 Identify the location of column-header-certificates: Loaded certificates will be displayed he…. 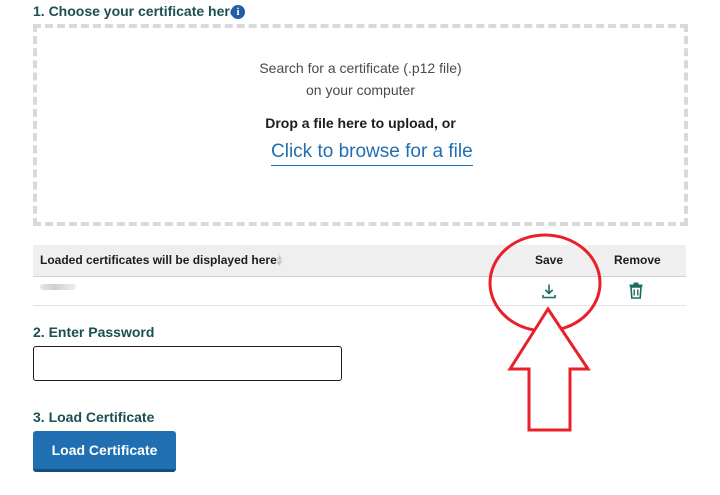
(160, 260).